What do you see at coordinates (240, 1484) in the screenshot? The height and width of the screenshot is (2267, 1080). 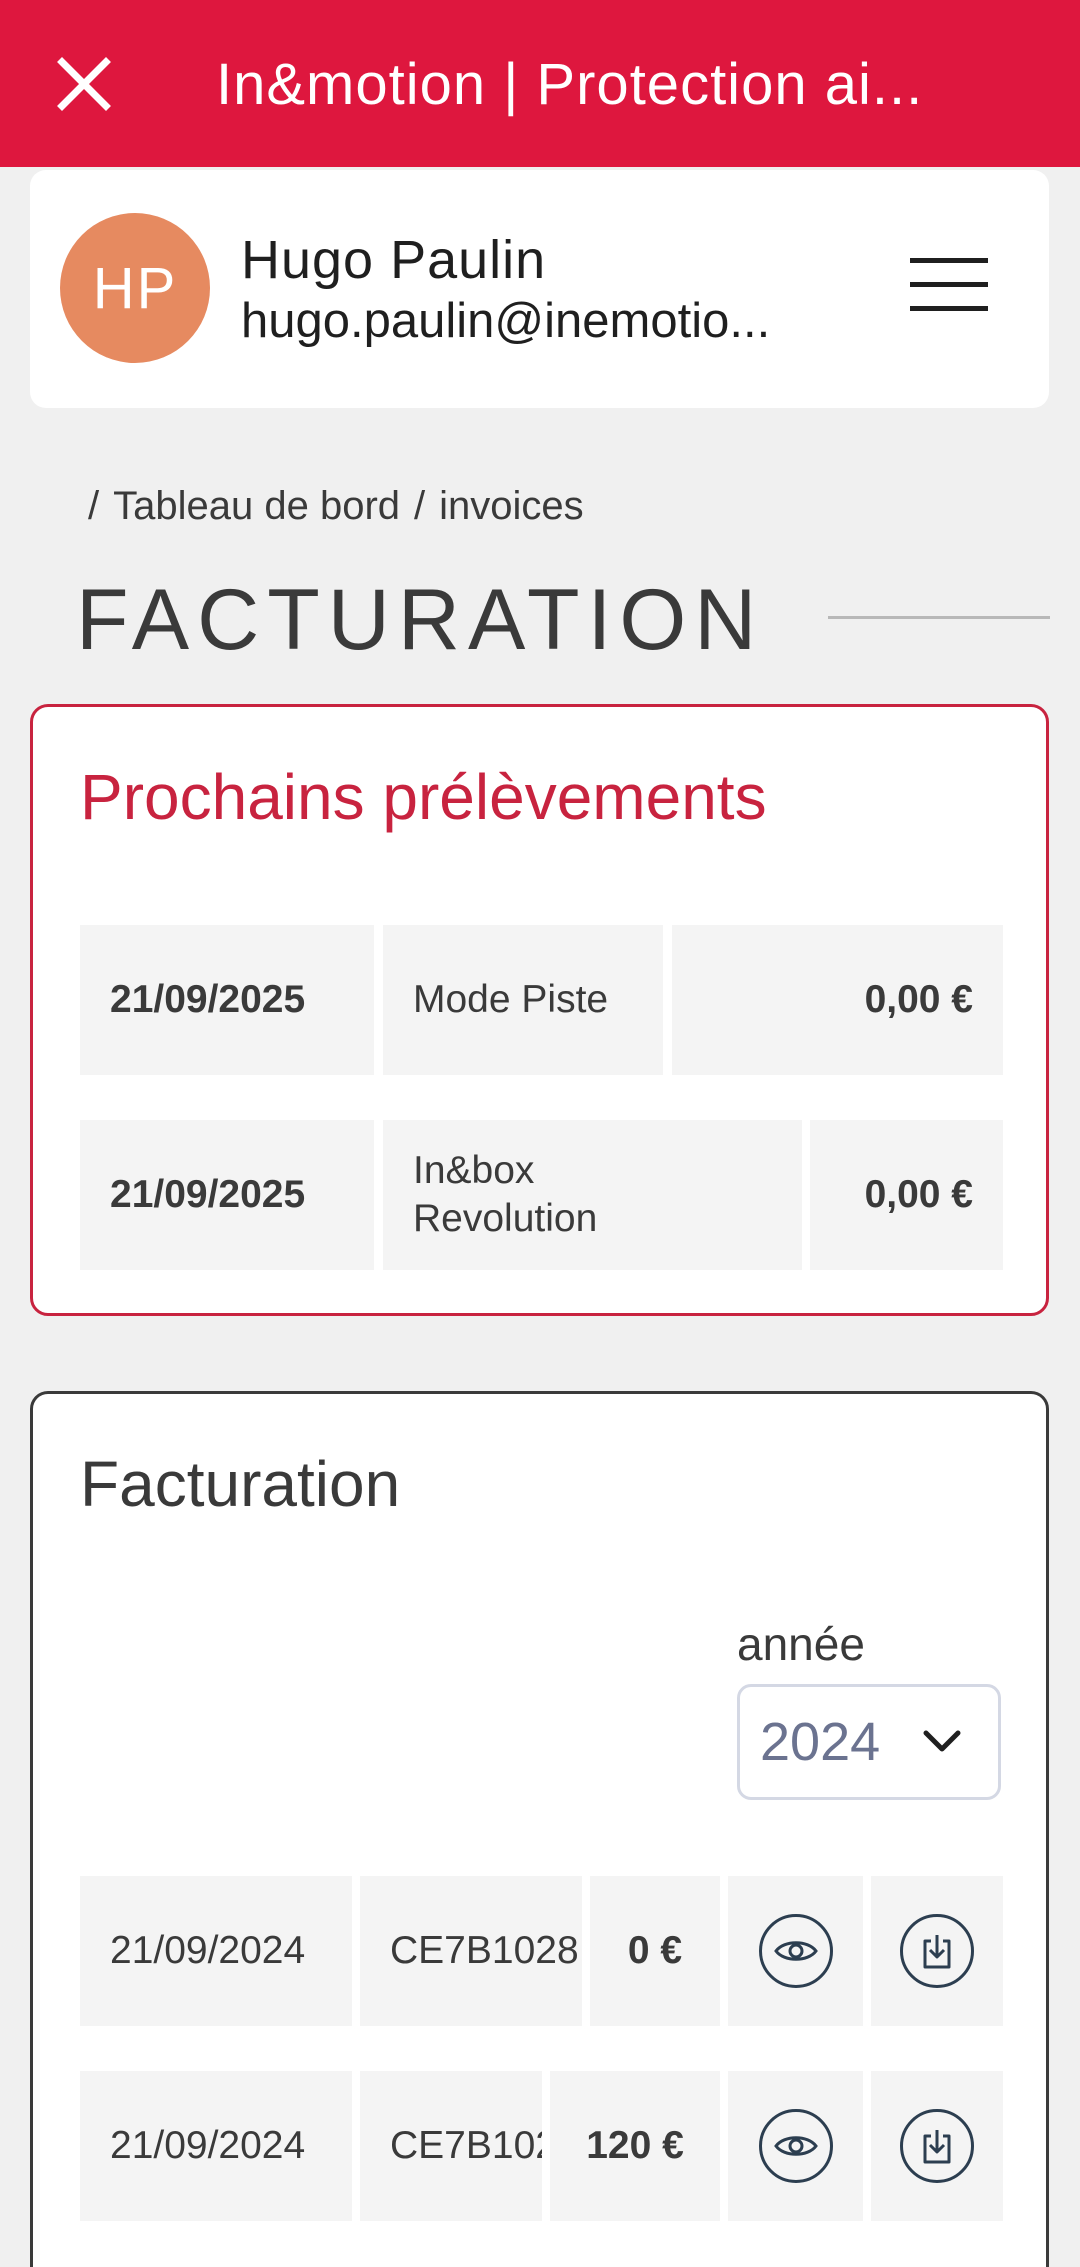 I see `billing-title: Facturation` at bounding box center [240, 1484].